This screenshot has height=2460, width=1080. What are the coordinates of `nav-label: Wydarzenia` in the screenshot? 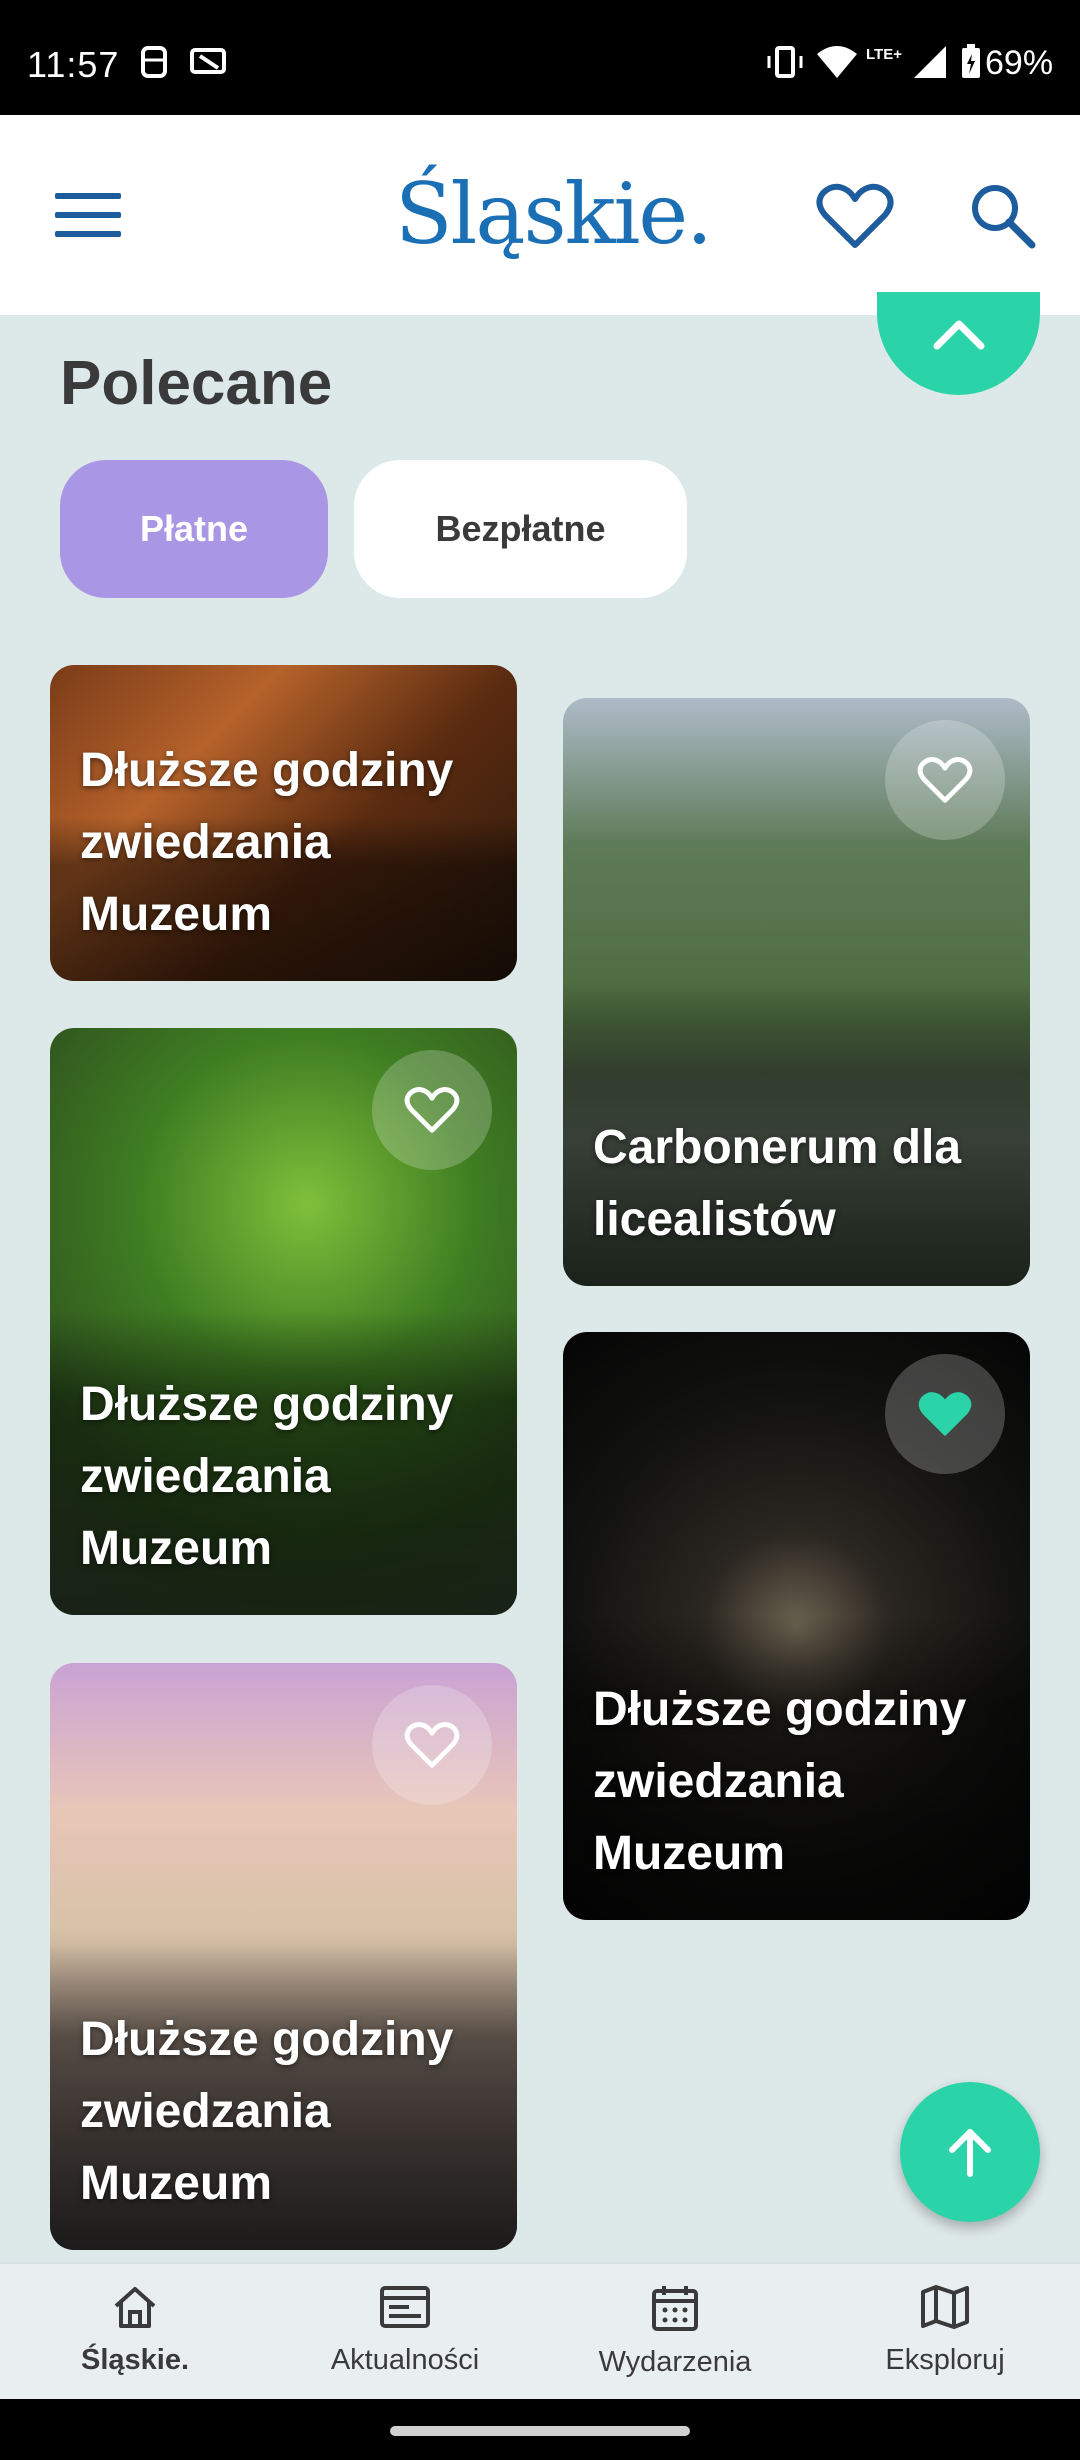 It's located at (675, 2362).